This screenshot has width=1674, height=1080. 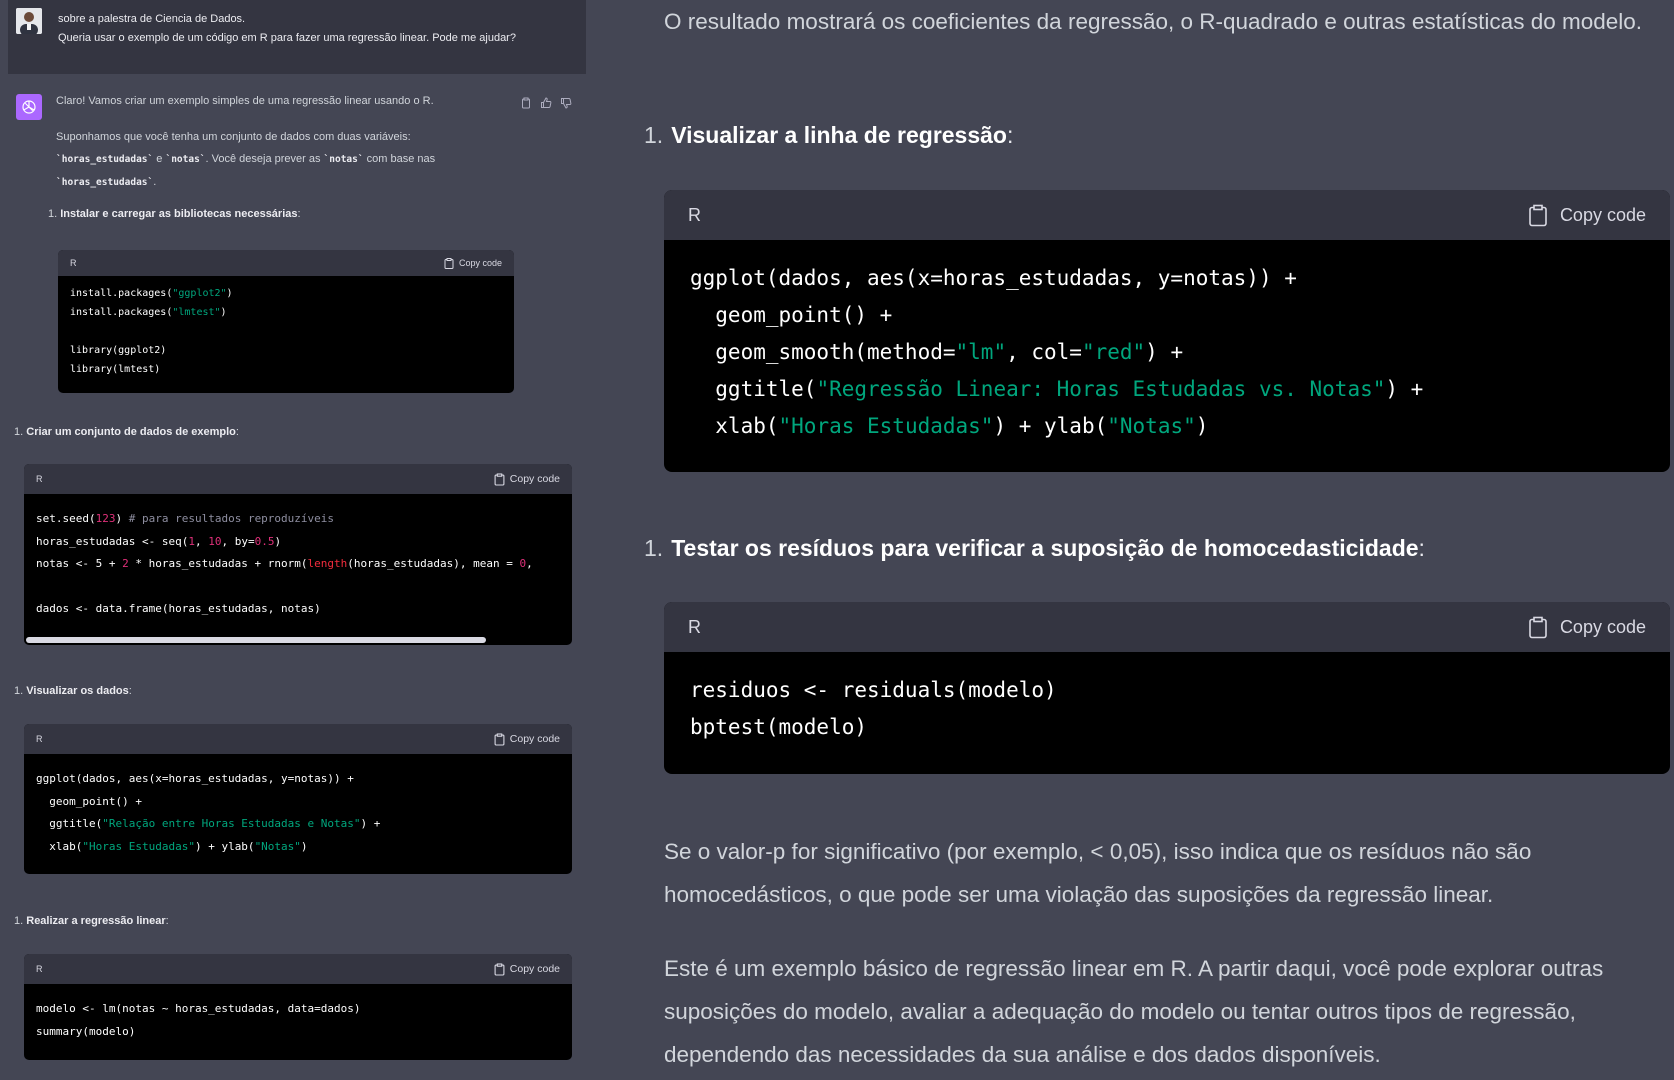 I want to click on message-actions, so click(x=546, y=102).